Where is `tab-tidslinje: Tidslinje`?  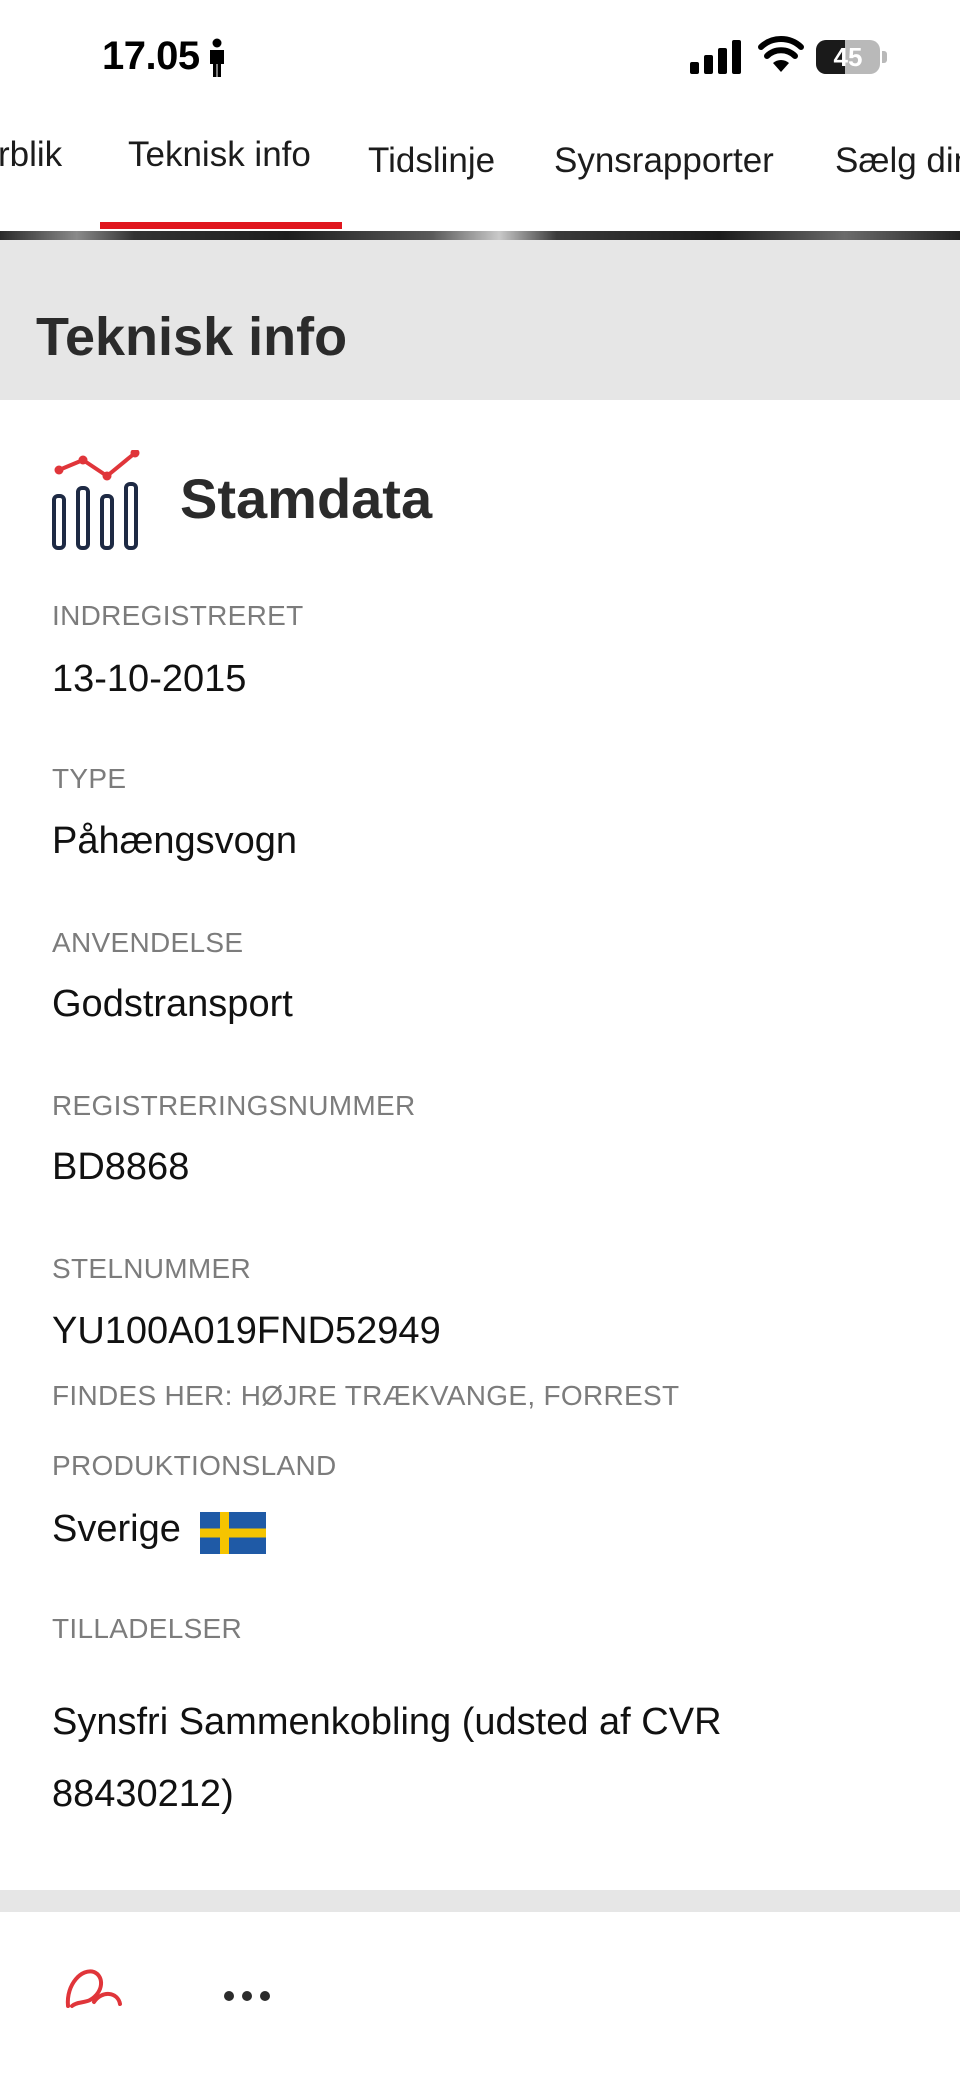 tab-tidslinje: Tidslinje is located at coordinates (431, 161).